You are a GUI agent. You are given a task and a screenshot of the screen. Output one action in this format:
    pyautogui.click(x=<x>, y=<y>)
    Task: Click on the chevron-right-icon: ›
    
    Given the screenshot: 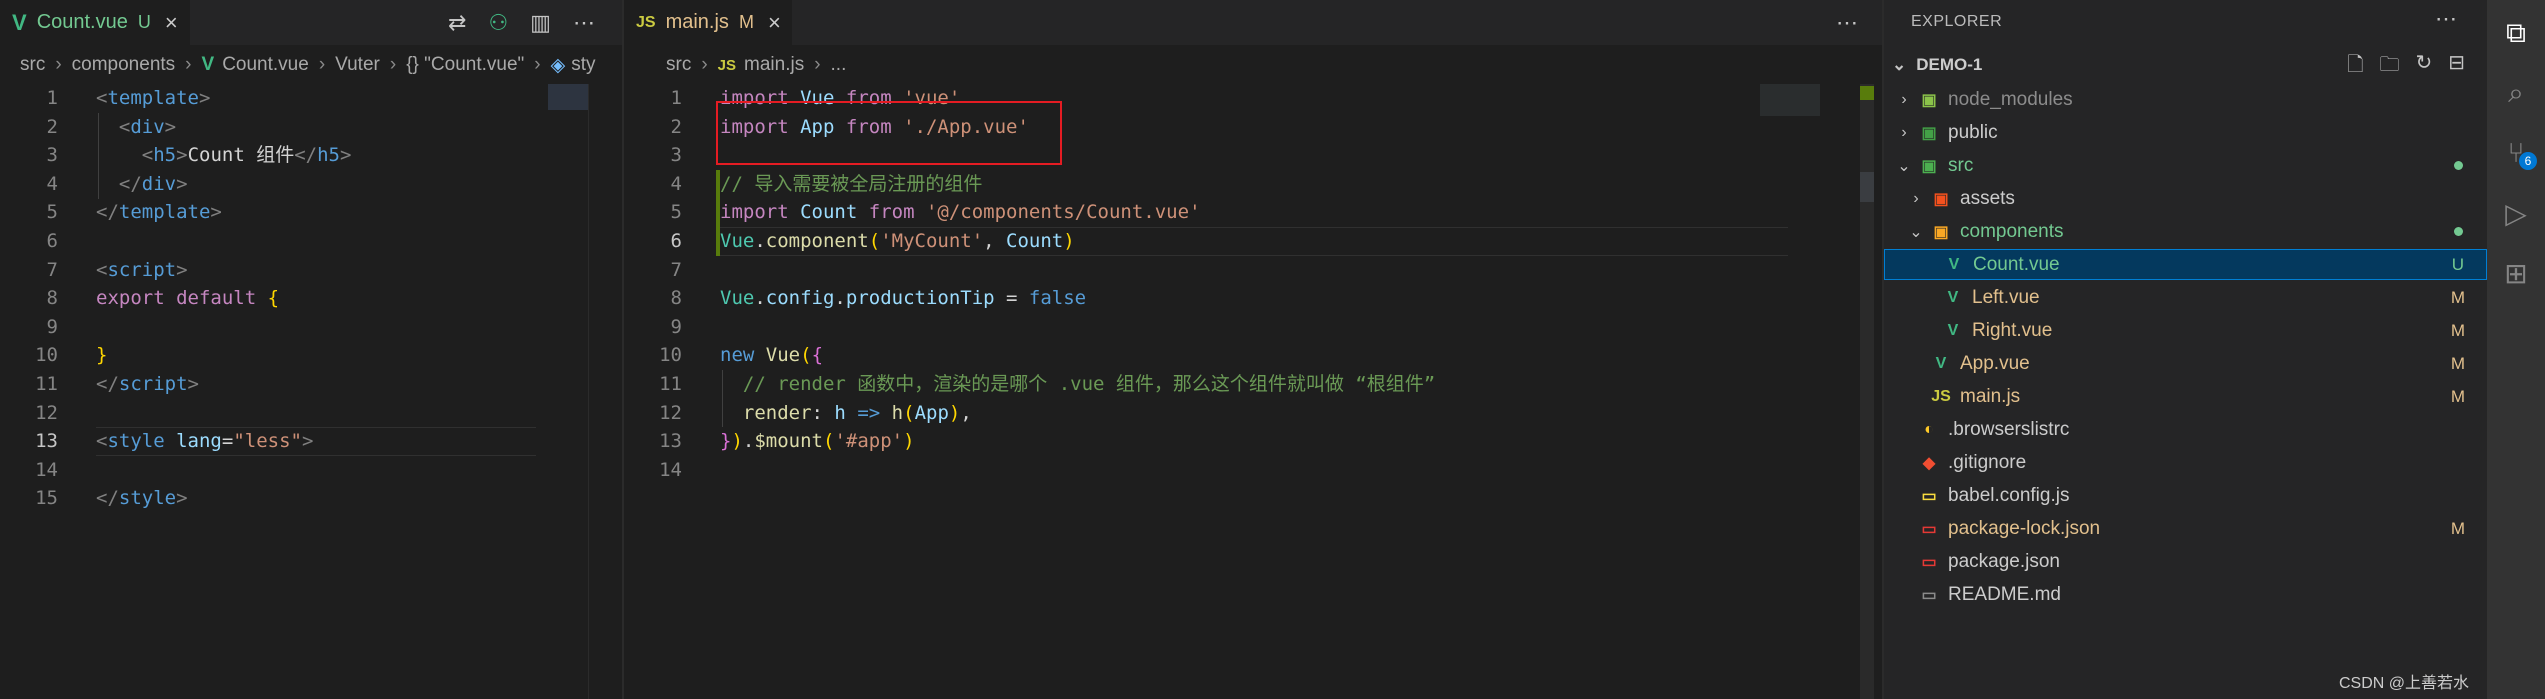 What is the action you would take?
    pyautogui.click(x=1916, y=198)
    